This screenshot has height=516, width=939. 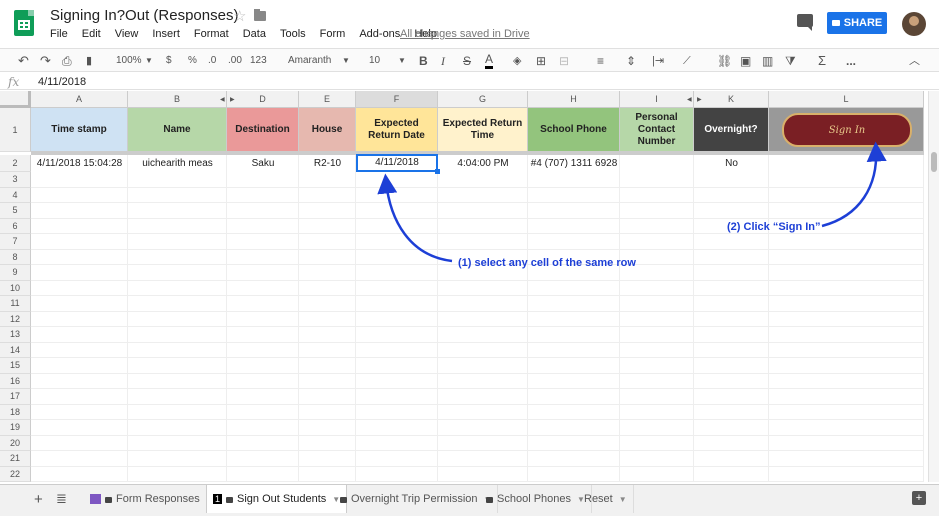 I want to click on print-icon: ⎙, so click(x=67, y=61).